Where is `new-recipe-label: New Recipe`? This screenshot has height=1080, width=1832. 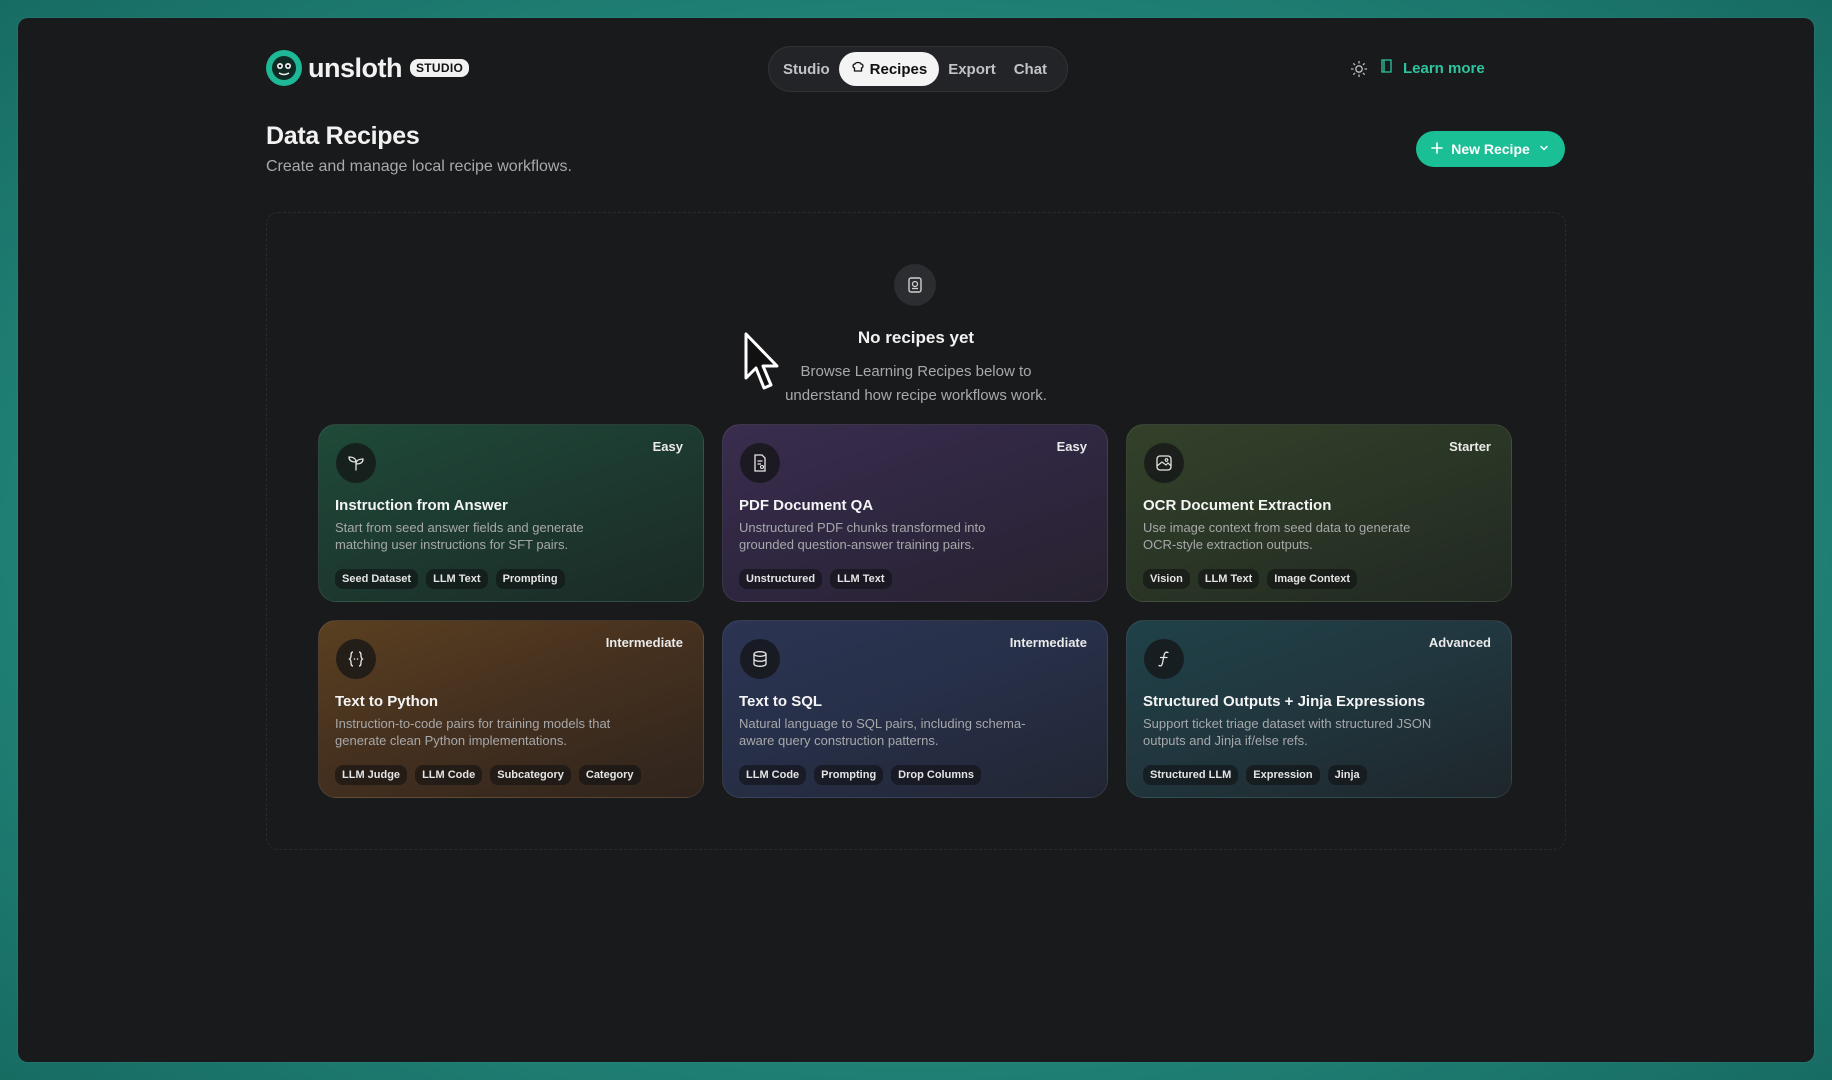
new-recipe-label: New Recipe is located at coordinates (1490, 149).